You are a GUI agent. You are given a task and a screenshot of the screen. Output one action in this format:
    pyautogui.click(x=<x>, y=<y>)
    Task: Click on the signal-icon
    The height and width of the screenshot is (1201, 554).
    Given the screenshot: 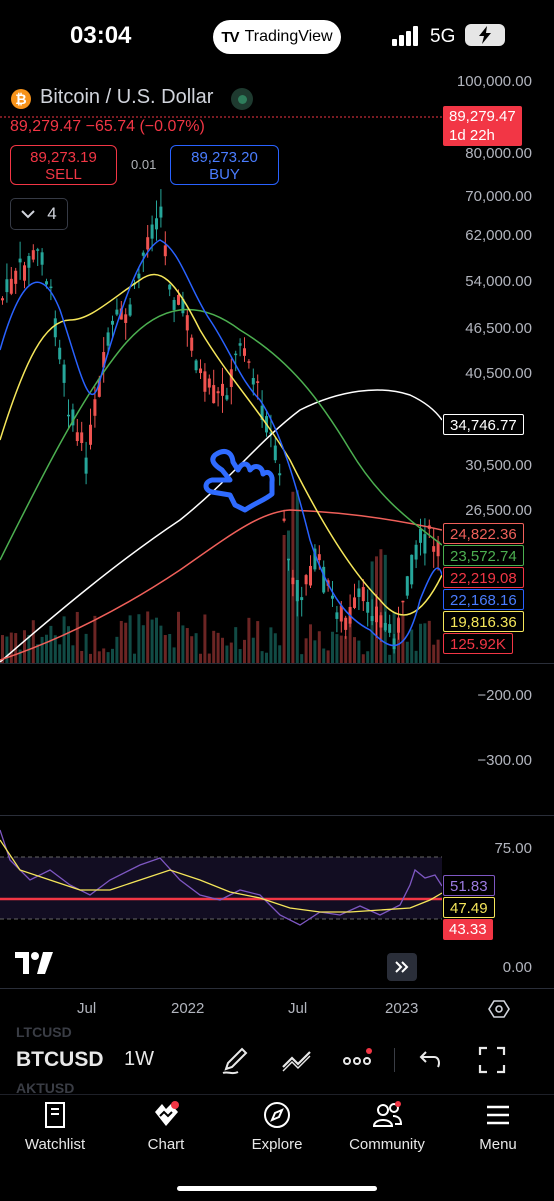 What is the action you would take?
    pyautogui.click(x=405, y=36)
    